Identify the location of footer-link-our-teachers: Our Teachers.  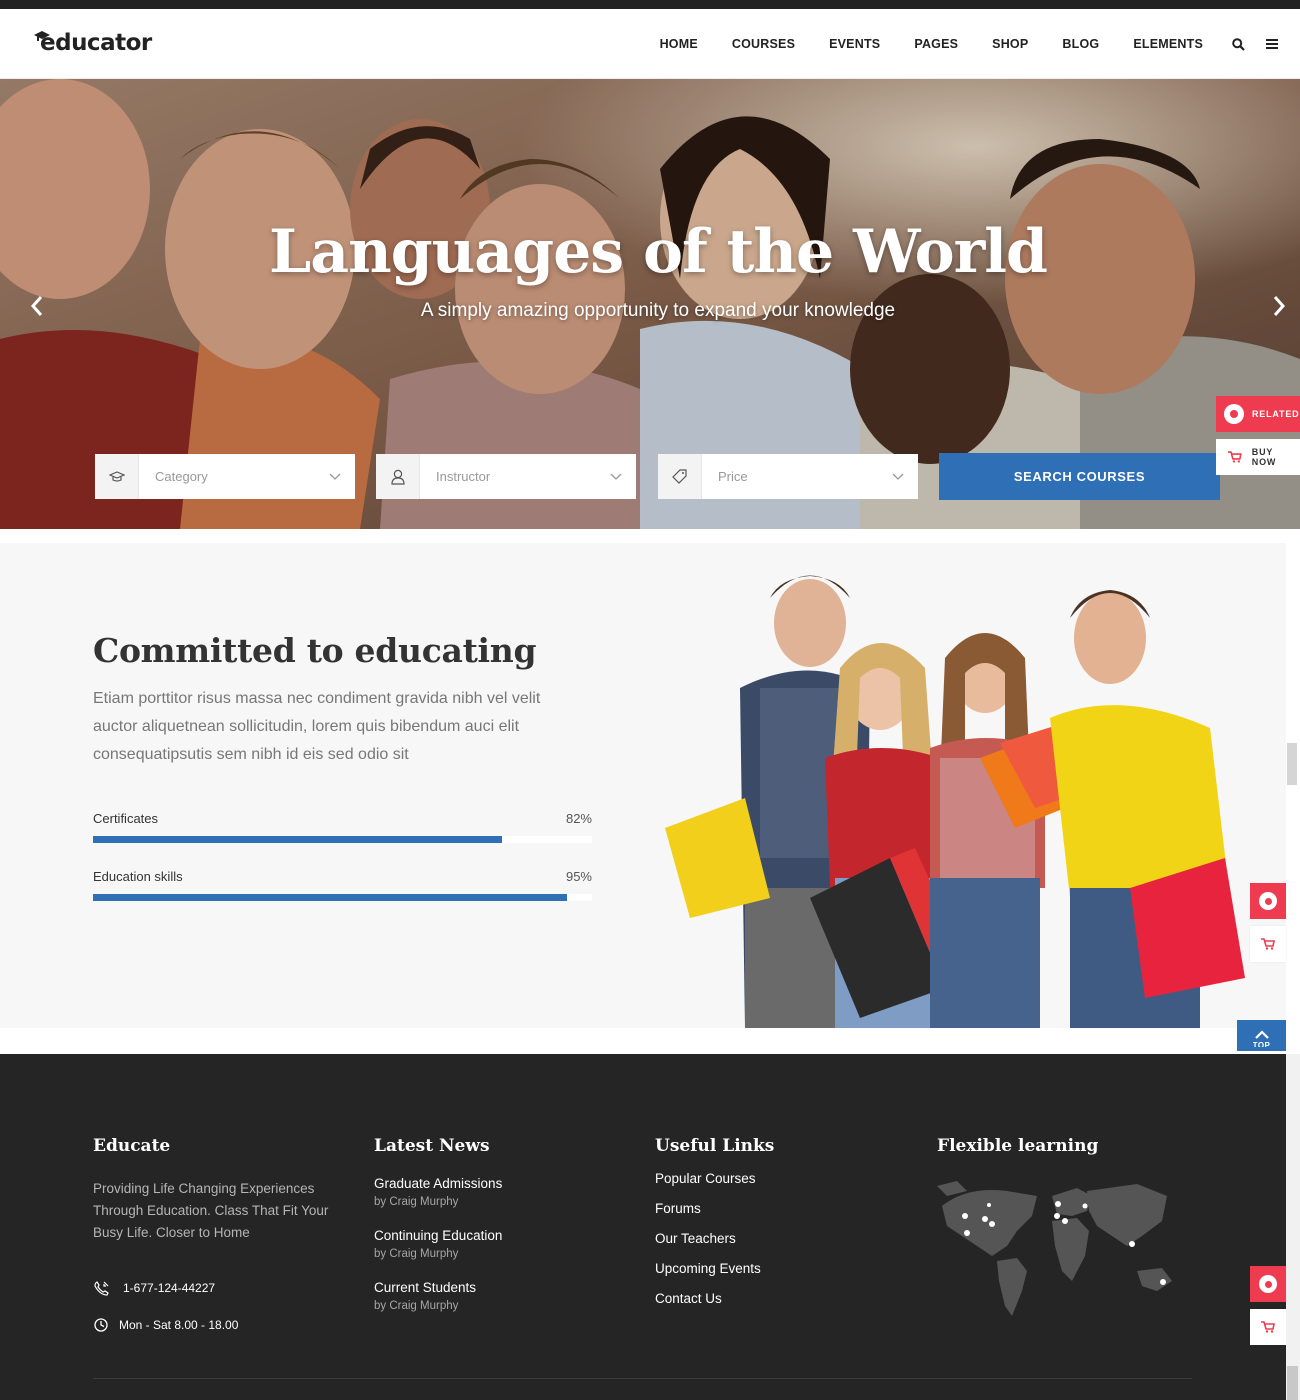
(714, 1238).